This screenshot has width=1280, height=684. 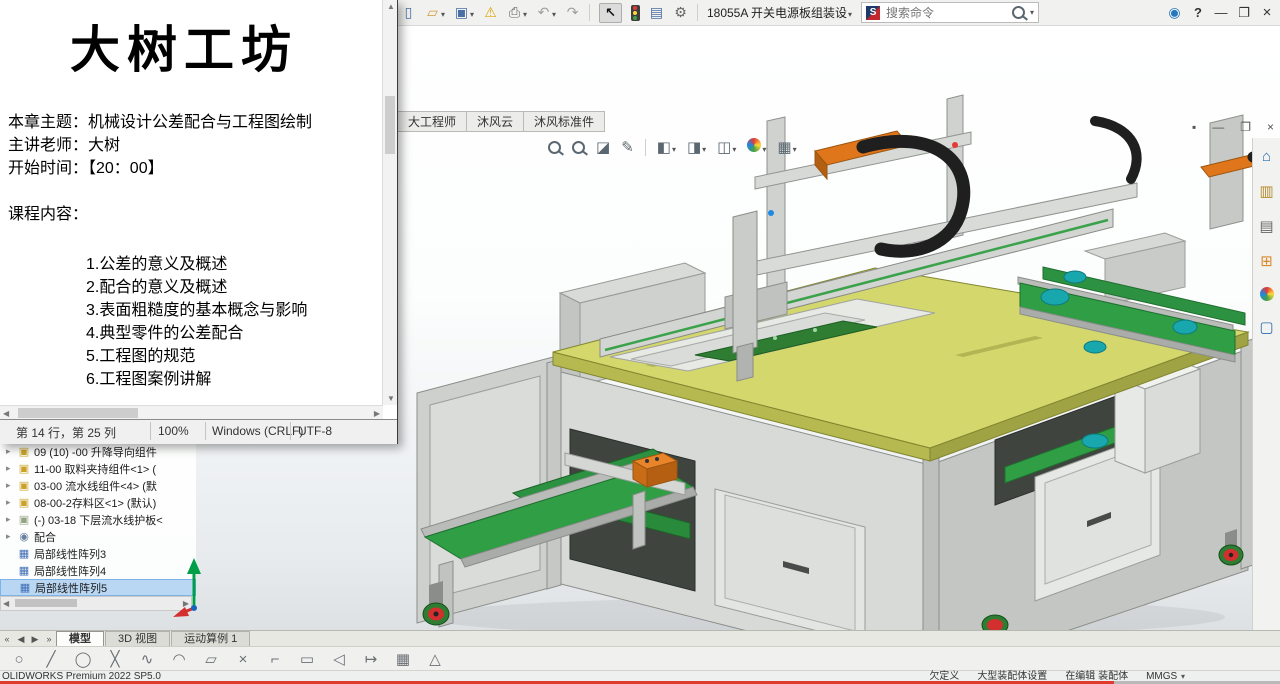 I want to click on start-time-line: 开始时间：【20：00】, so click(x=86, y=168).